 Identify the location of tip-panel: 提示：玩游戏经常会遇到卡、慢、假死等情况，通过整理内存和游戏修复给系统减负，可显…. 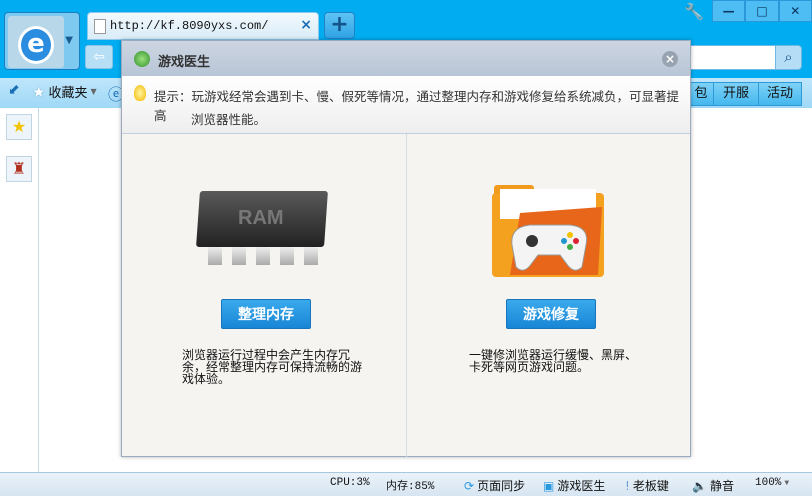
(406, 105).